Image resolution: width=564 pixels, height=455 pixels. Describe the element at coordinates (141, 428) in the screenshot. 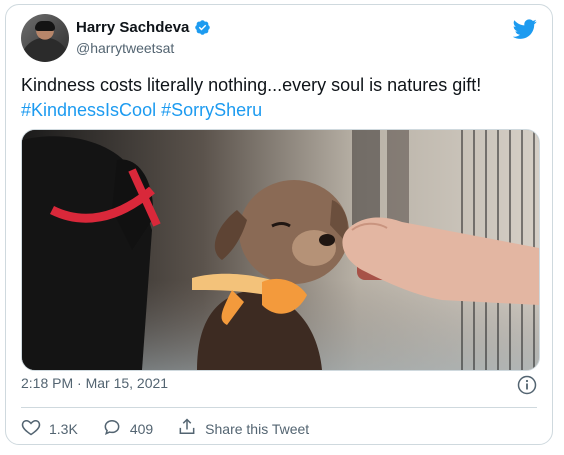

I see `reply-count: 409` at that location.